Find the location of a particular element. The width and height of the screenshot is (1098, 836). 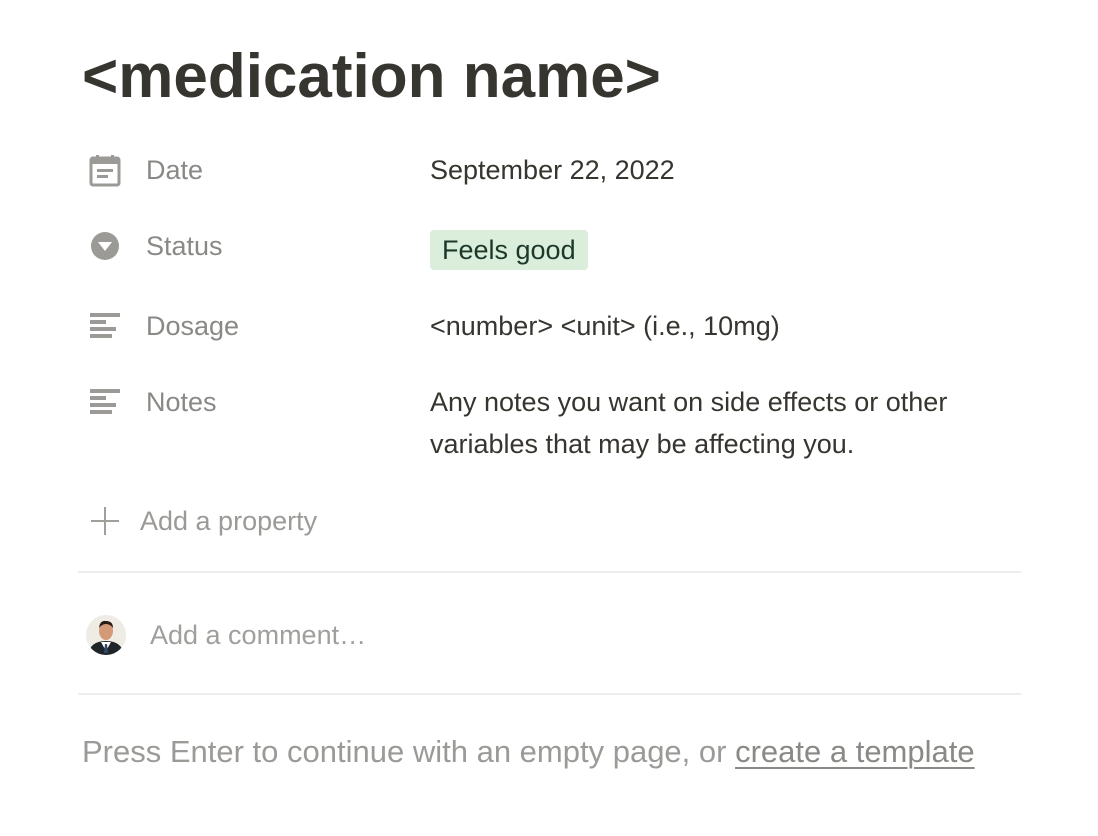

property-label: Date is located at coordinates (175, 169).